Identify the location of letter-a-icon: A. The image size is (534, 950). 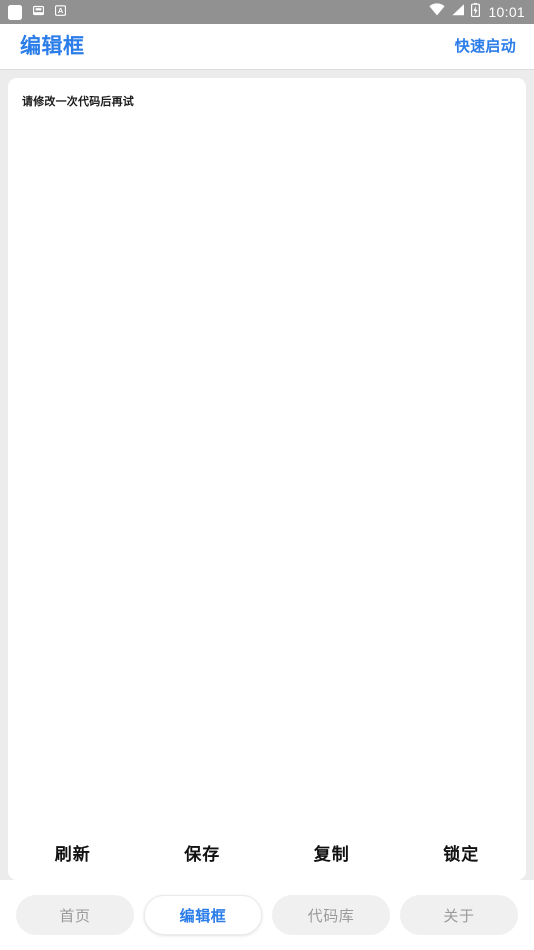
(60, 12).